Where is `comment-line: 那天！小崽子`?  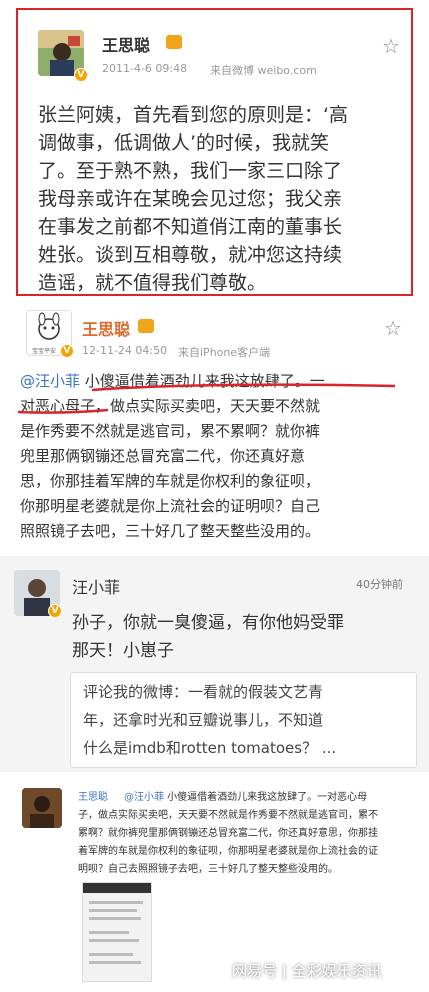 comment-line: 那天！小崽子 is located at coordinates (123, 651).